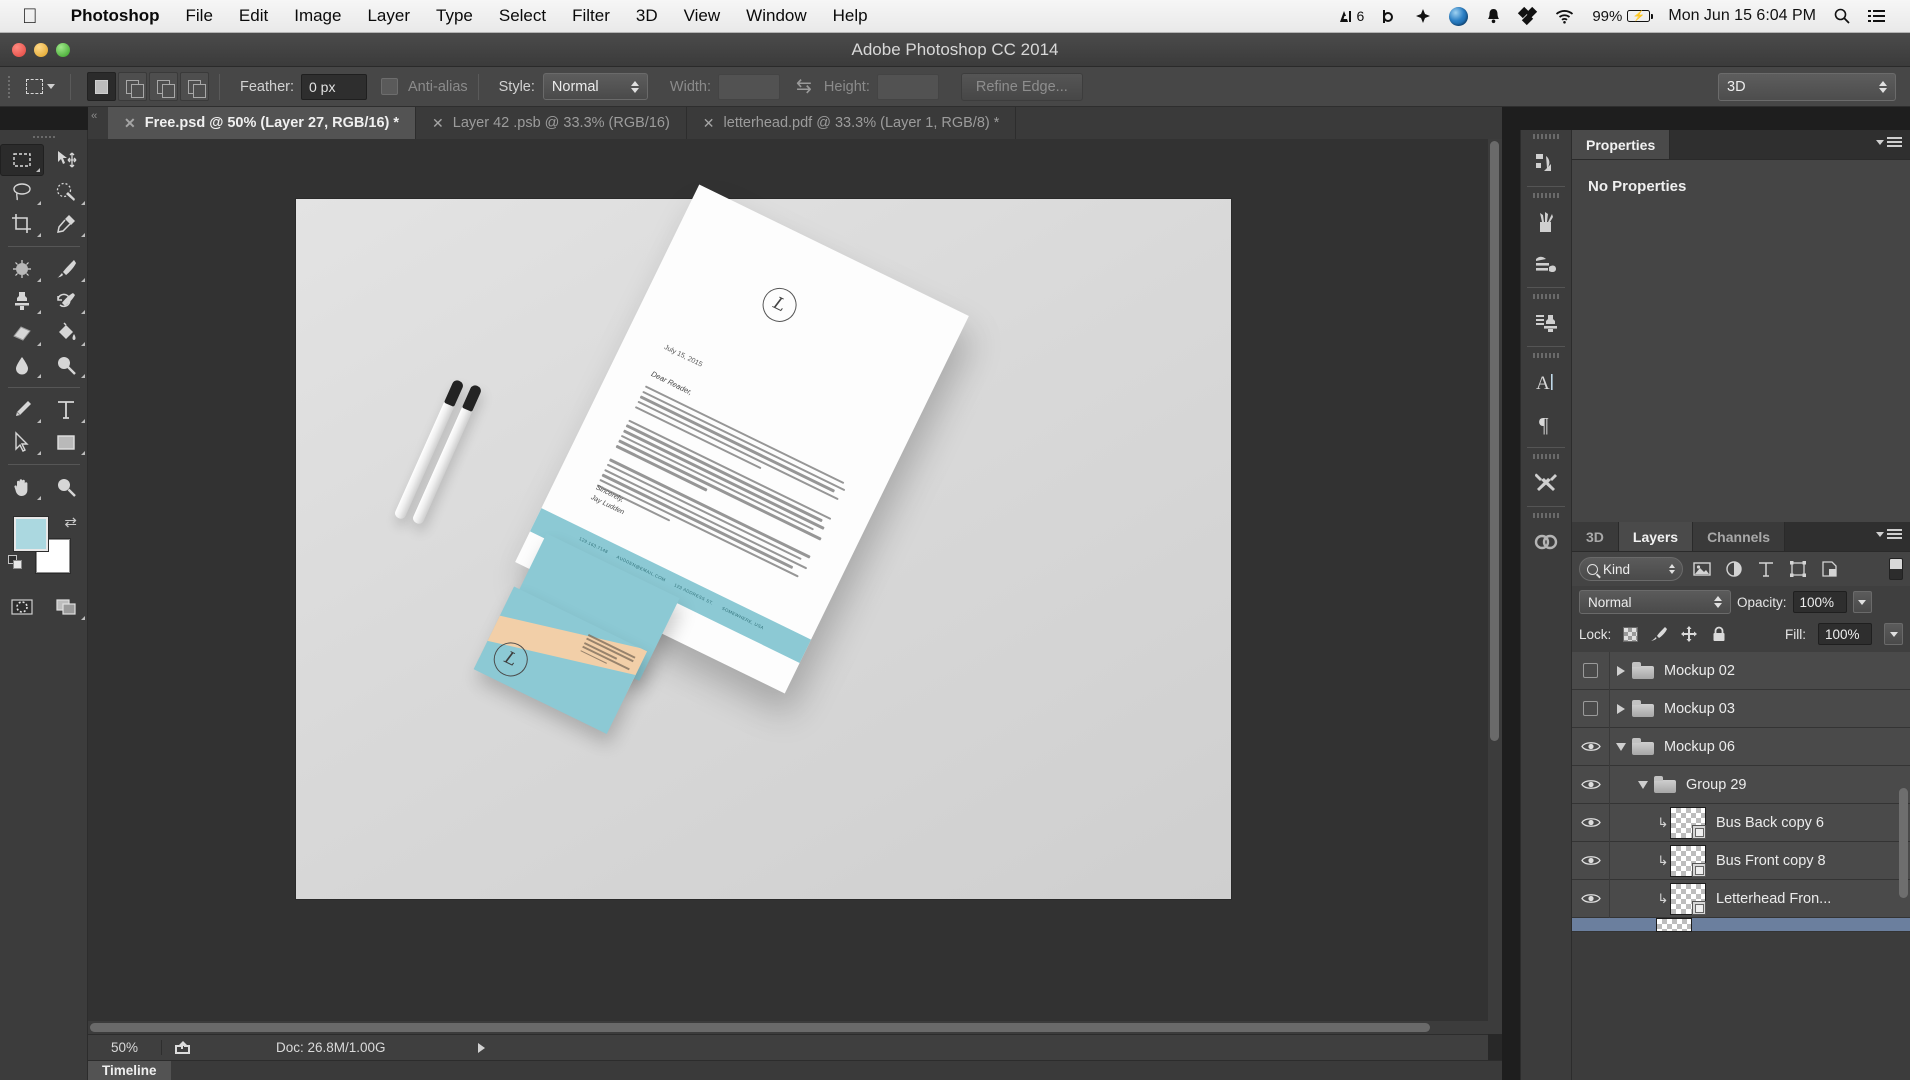 Image resolution: width=1910 pixels, height=1080 pixels. Describe the element at coordinates (1741, 671) in the screenshot. I see `table-row: Mockup 02` at that location.